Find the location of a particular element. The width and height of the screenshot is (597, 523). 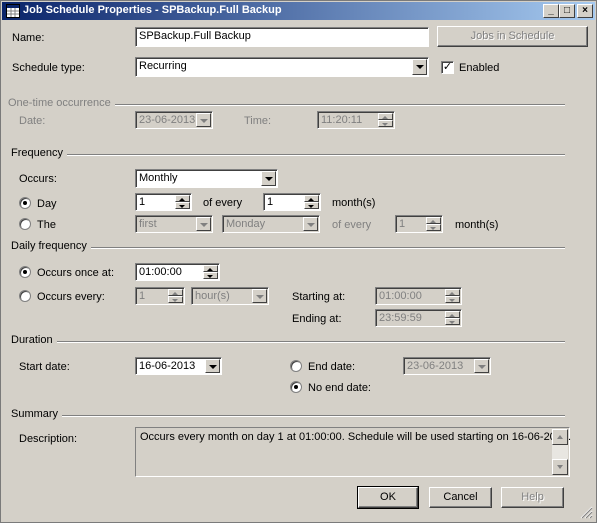

the-every-months-value: 1 is located at coordinates (402, 224).